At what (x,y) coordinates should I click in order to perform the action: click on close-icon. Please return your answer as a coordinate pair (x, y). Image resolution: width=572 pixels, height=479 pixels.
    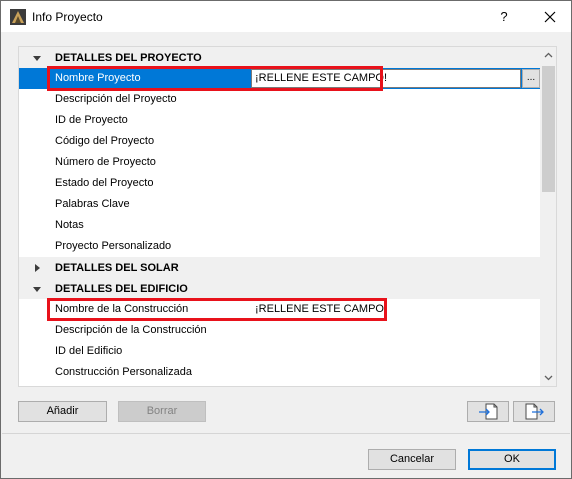
    Looking at the image, I should click on (550, 17).